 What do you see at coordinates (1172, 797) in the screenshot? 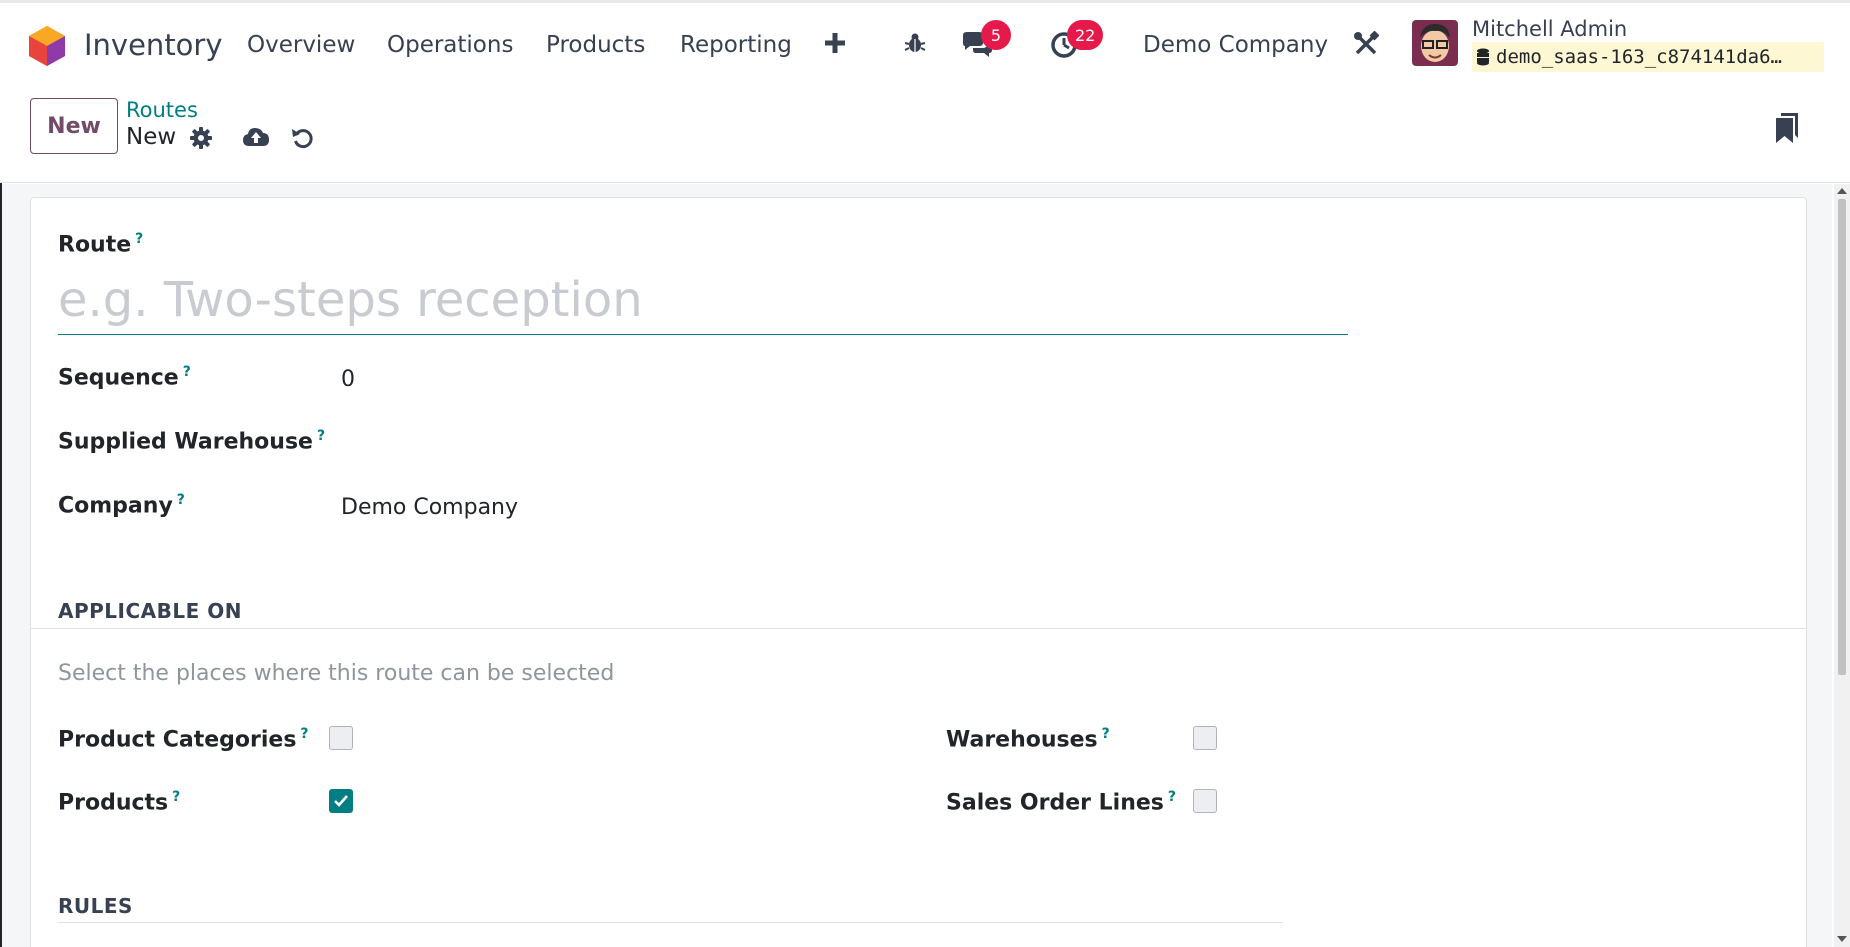
I see `sales-order-lines-help-icon: ?` at bounding box center [1172, 797].